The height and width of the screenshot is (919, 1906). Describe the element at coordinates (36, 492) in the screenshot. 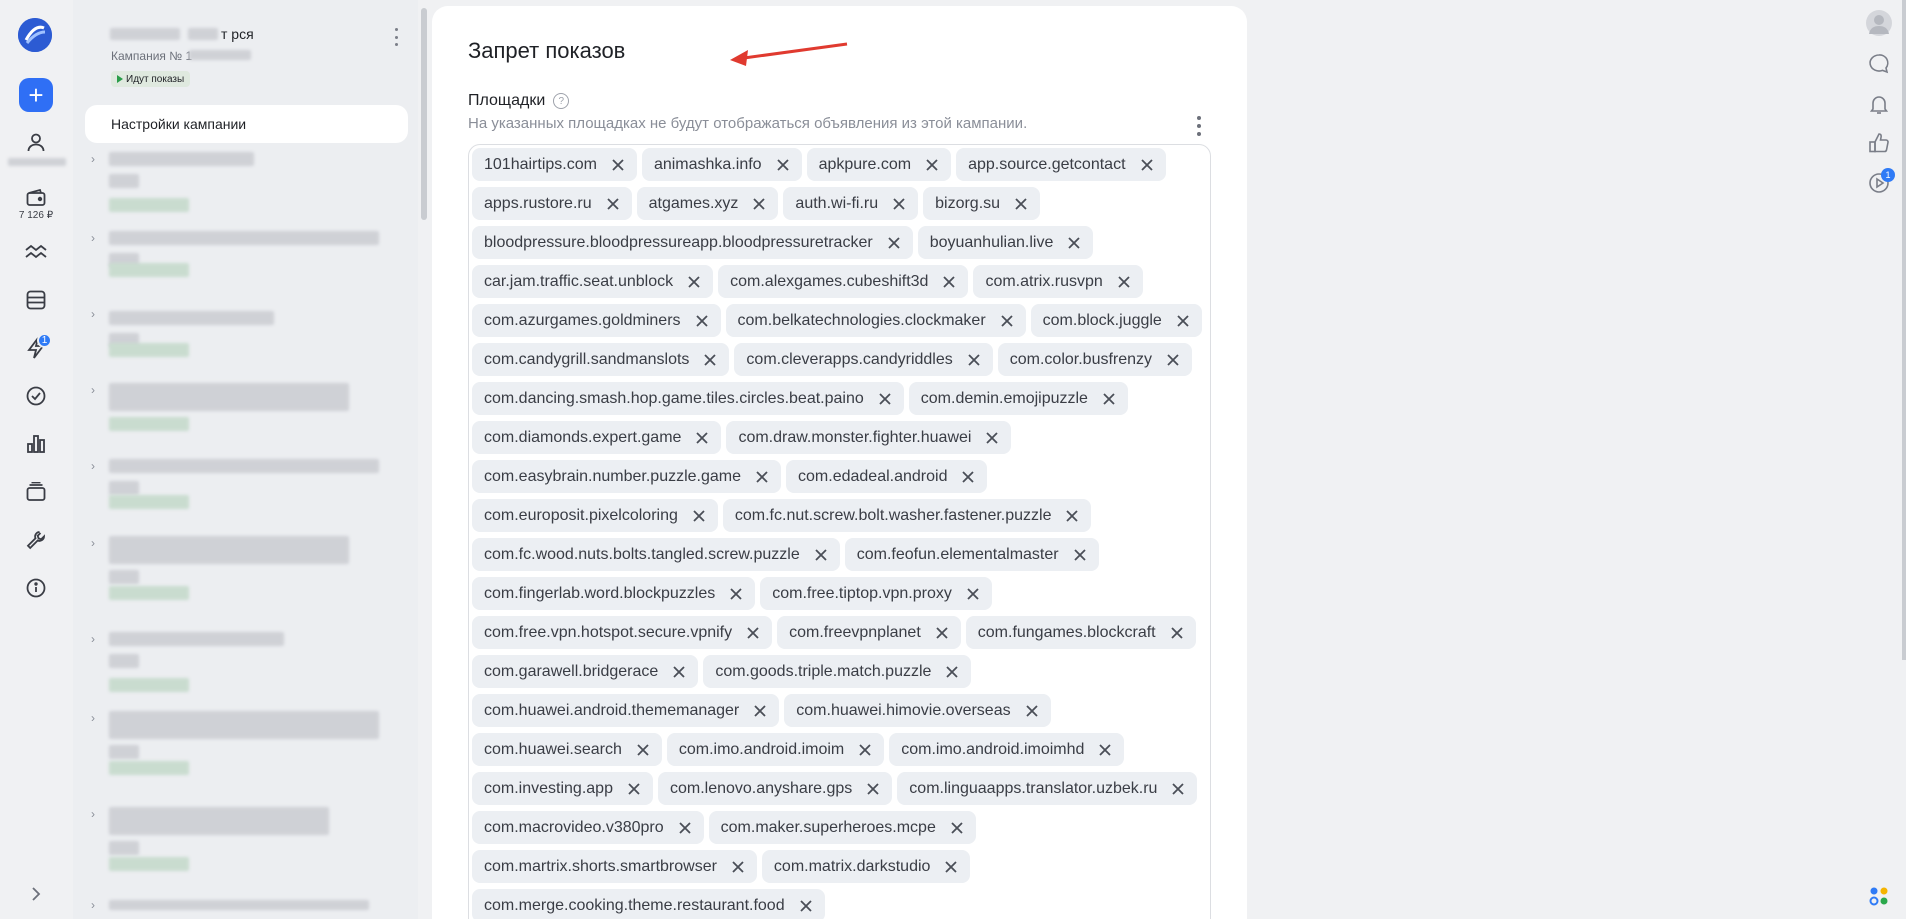

I see `layers-icon` at that location.